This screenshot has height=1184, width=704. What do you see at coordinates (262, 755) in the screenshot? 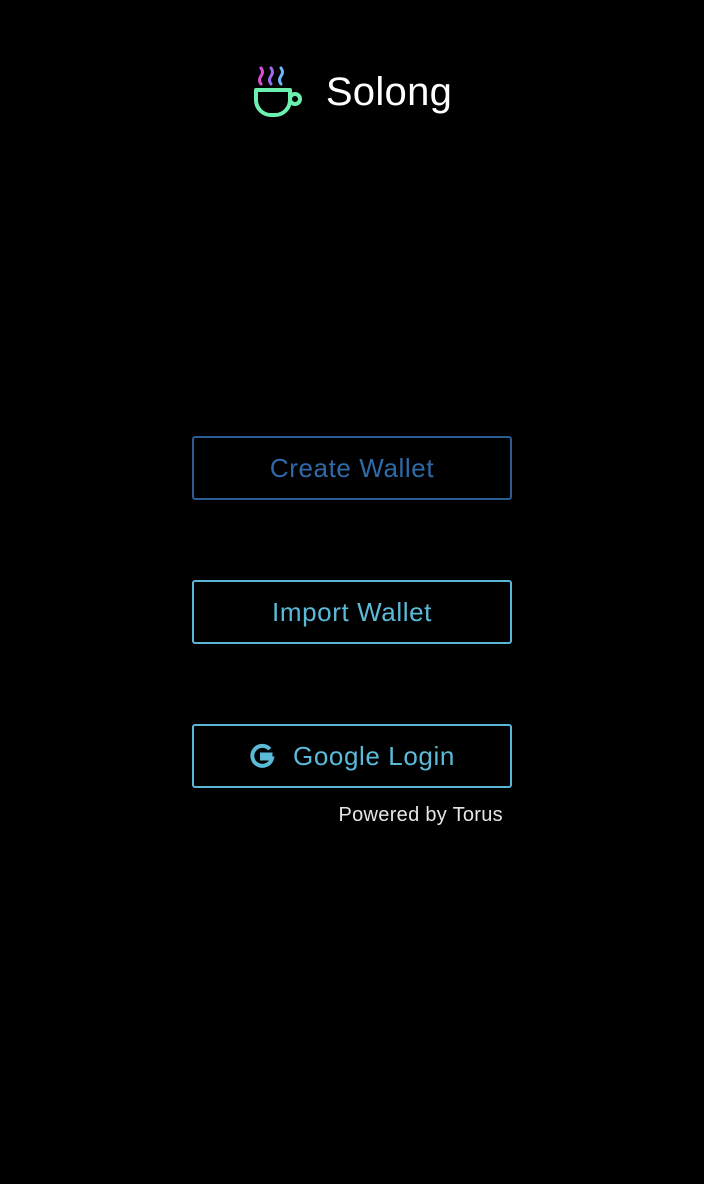
I see `google-g-icon` at bounding box center [262, 755].